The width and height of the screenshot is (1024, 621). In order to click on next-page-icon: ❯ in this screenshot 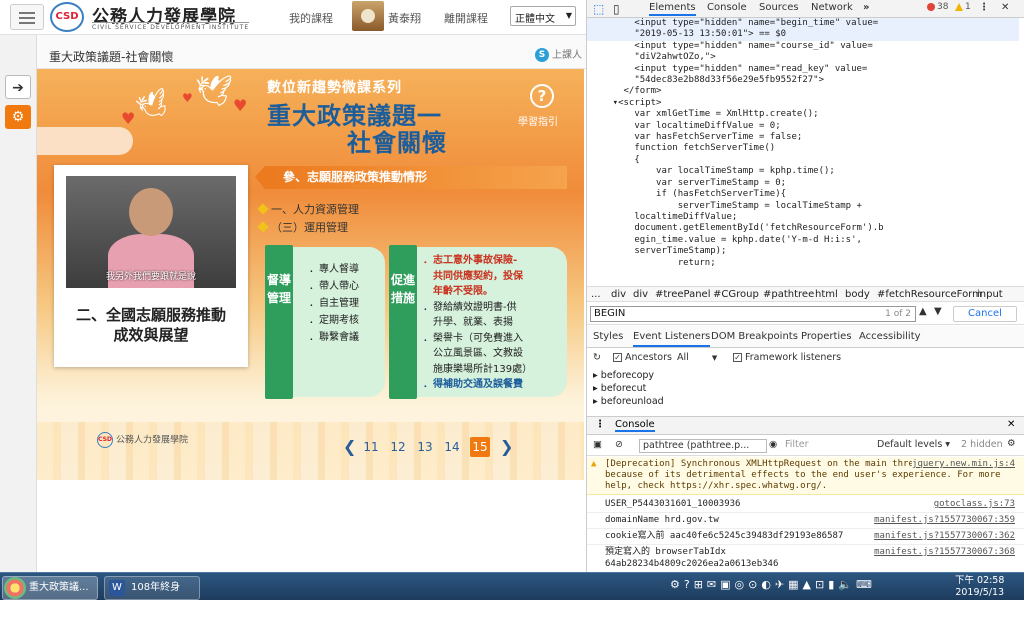, I will do `click(506, 447)`.